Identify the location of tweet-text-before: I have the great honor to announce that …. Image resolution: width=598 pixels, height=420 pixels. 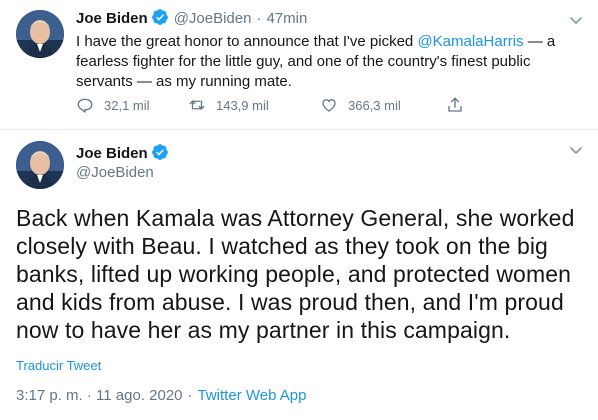
(247, 41).